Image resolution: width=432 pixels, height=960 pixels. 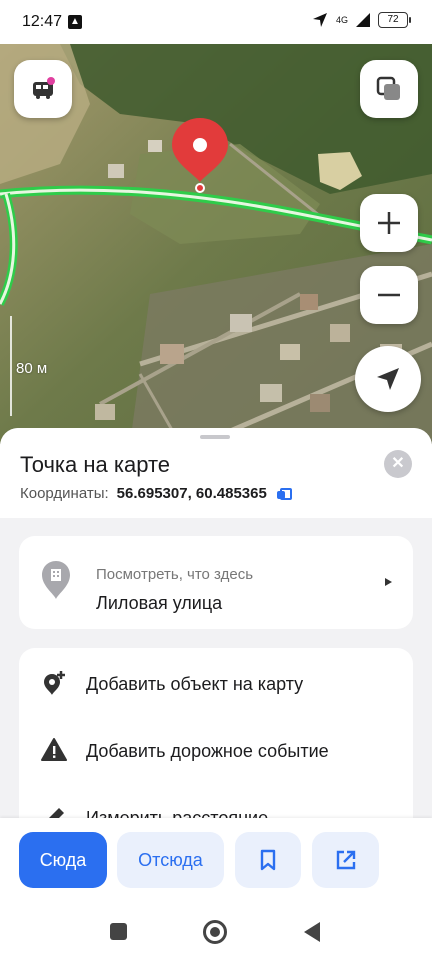 What do you see at coordinates (216, 801) in the screenshot?
I see `measure-distance-row: Измерить расстояние` at bounding box center [216, 801].